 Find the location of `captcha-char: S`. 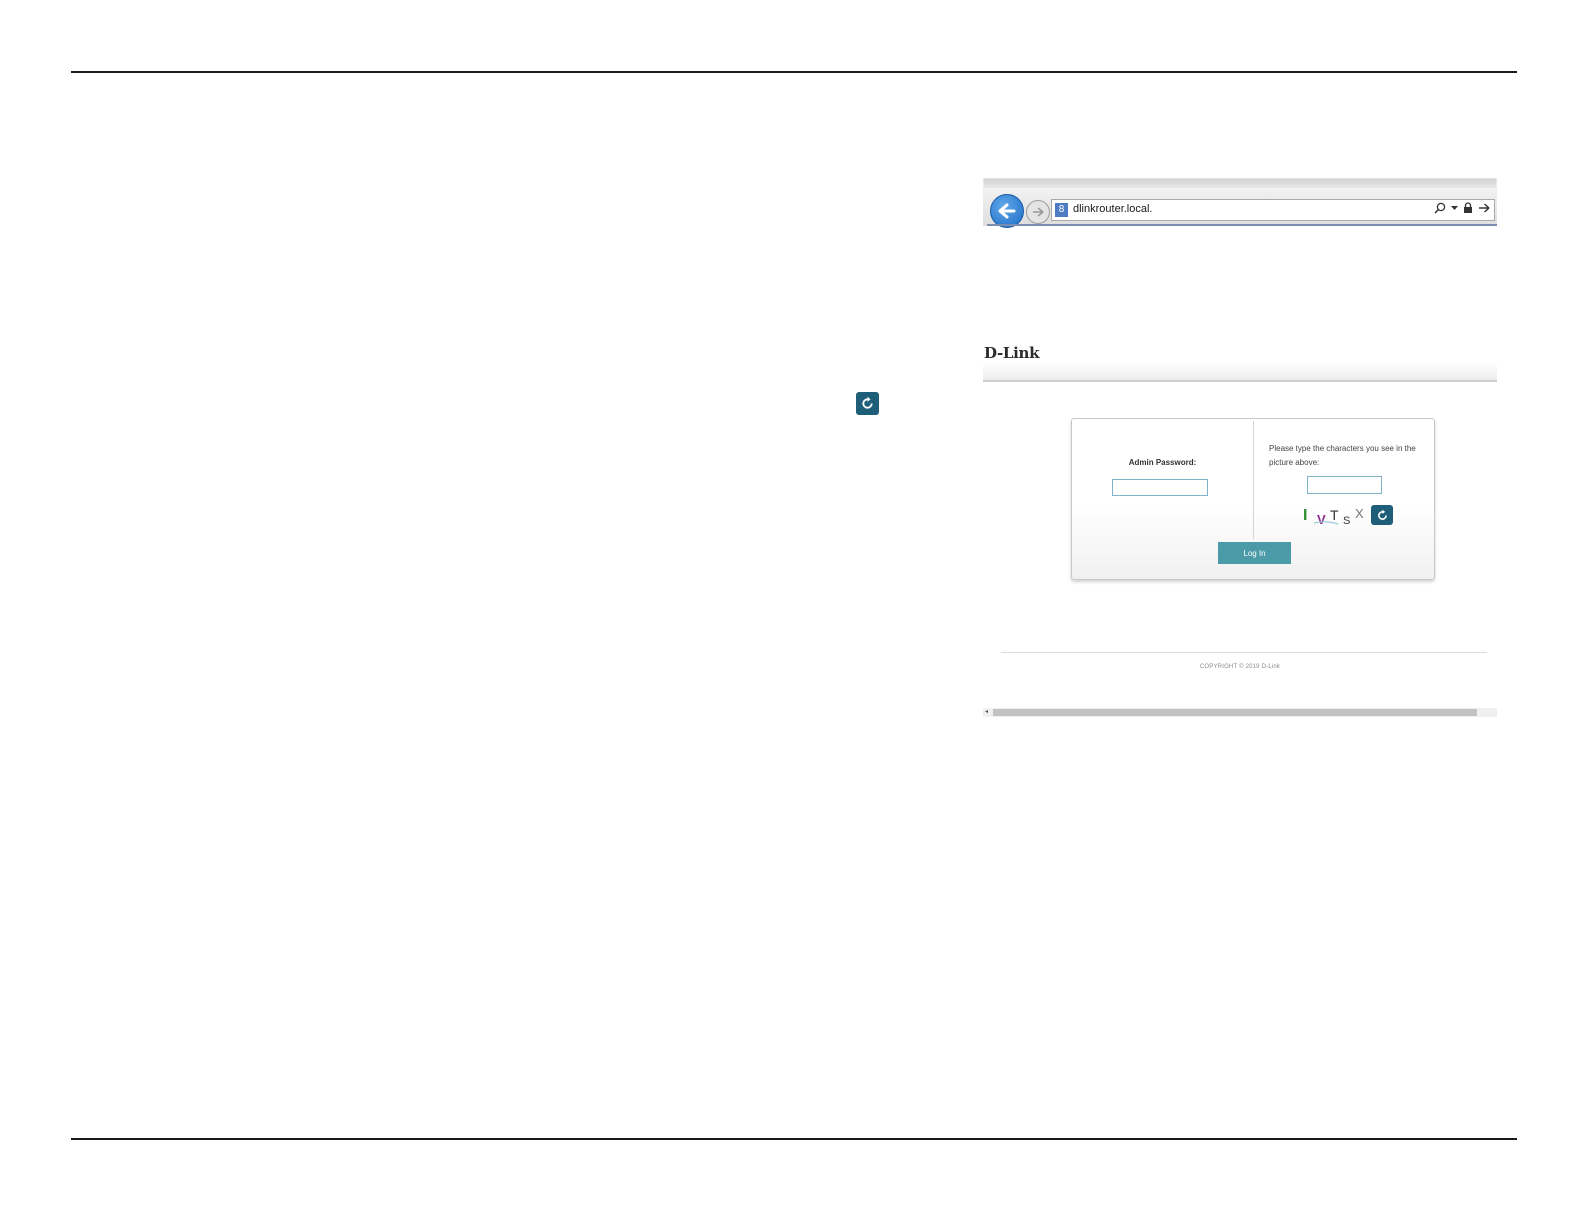

captcha-char: S is located at coordinates (1346, 521).